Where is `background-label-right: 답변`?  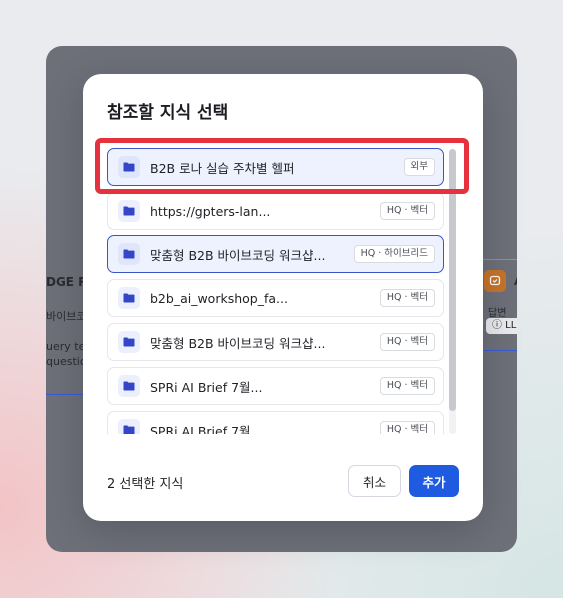
background-label-right: 답변 is located at coordinates (497, 313).